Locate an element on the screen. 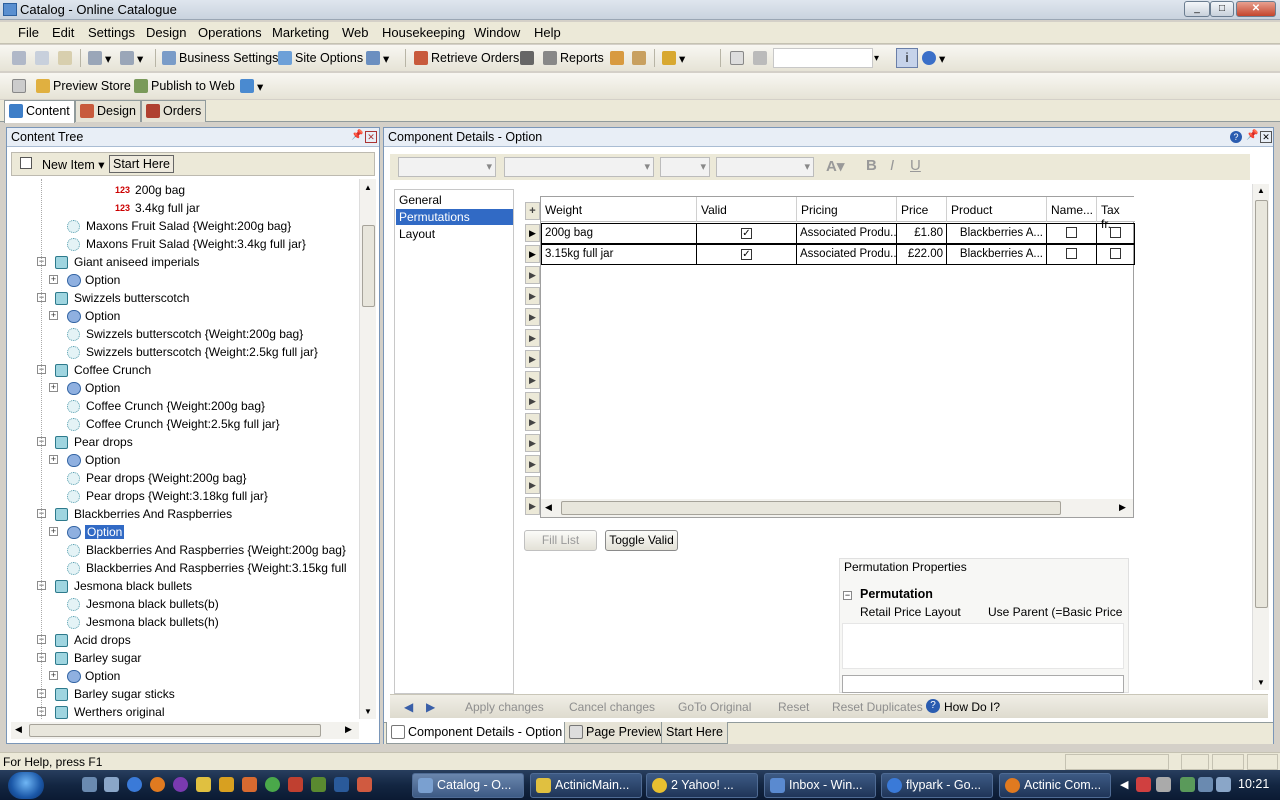  help-icon: ? is located at coordinates (1236, 137).